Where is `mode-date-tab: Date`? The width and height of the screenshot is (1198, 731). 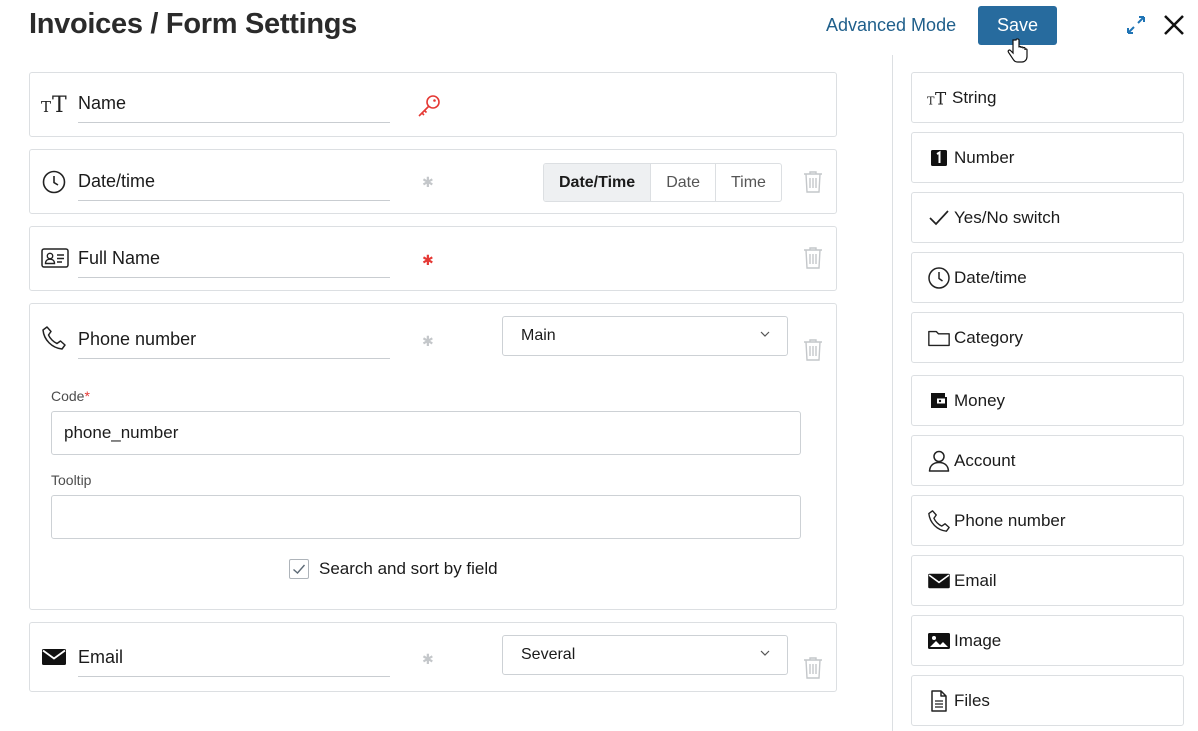
mode-date-tab: Date is located at coordinates (683, 182).